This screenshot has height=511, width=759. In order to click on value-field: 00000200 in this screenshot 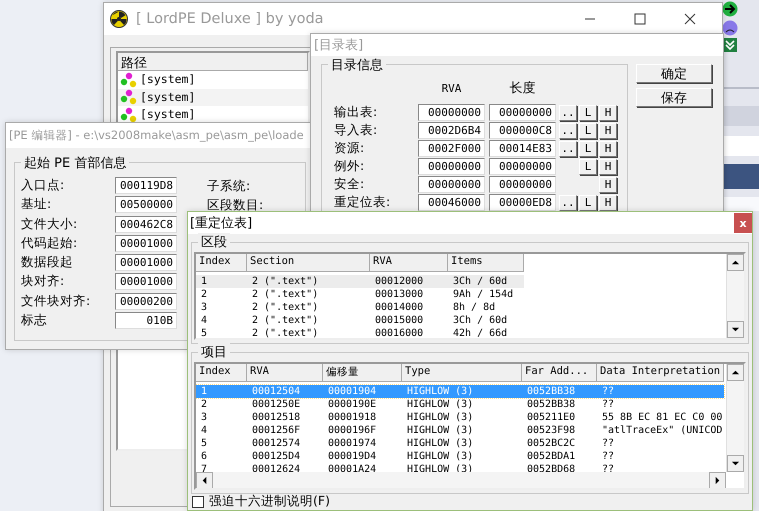, I will do `click(146, 301)`.